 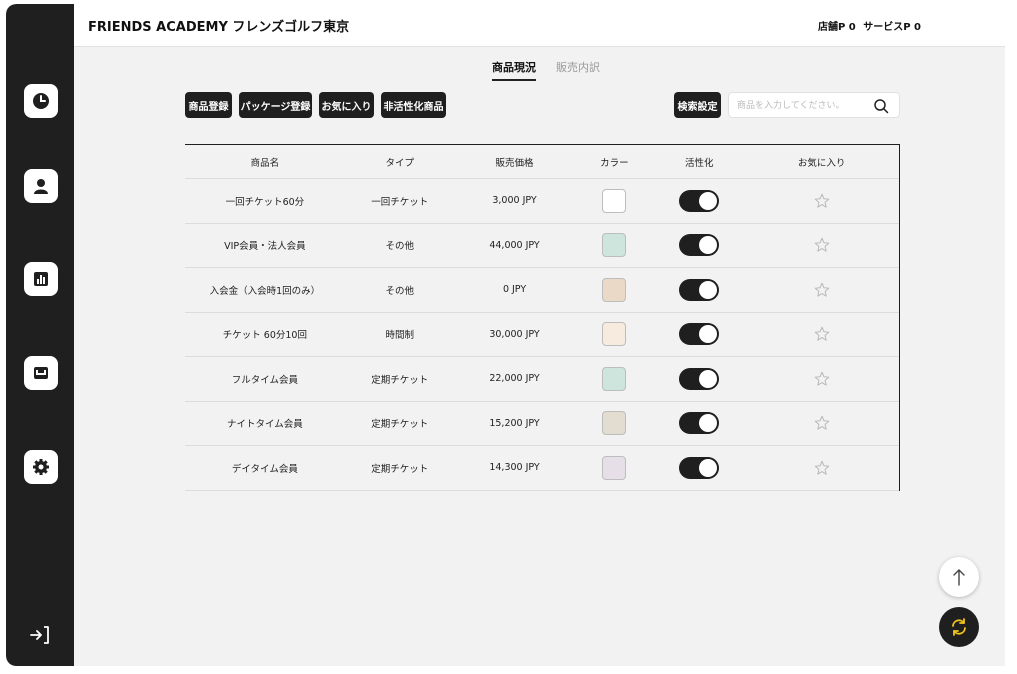 I want to click on product-price: 14,300 JPY, so click(x=514, y=468).